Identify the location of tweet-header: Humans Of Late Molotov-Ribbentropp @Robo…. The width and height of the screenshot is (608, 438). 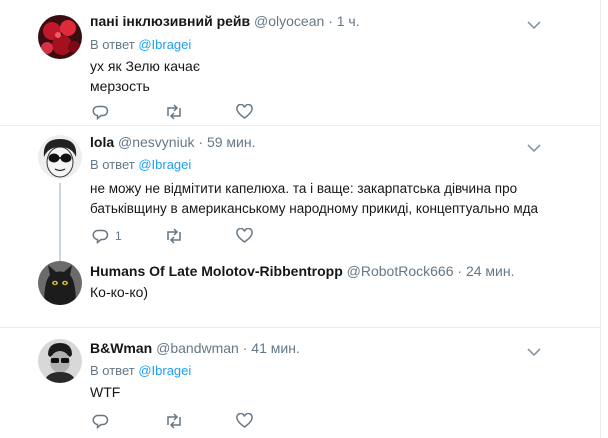
(302, 271).